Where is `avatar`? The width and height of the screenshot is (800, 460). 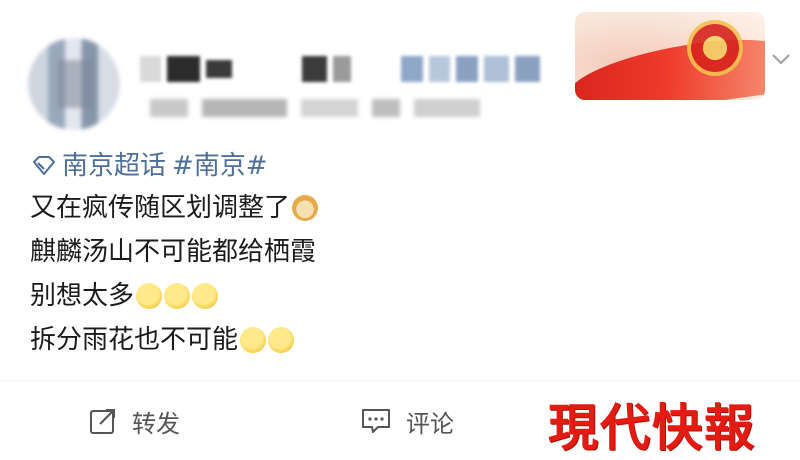
avatar is located at coordinates (74, 84).